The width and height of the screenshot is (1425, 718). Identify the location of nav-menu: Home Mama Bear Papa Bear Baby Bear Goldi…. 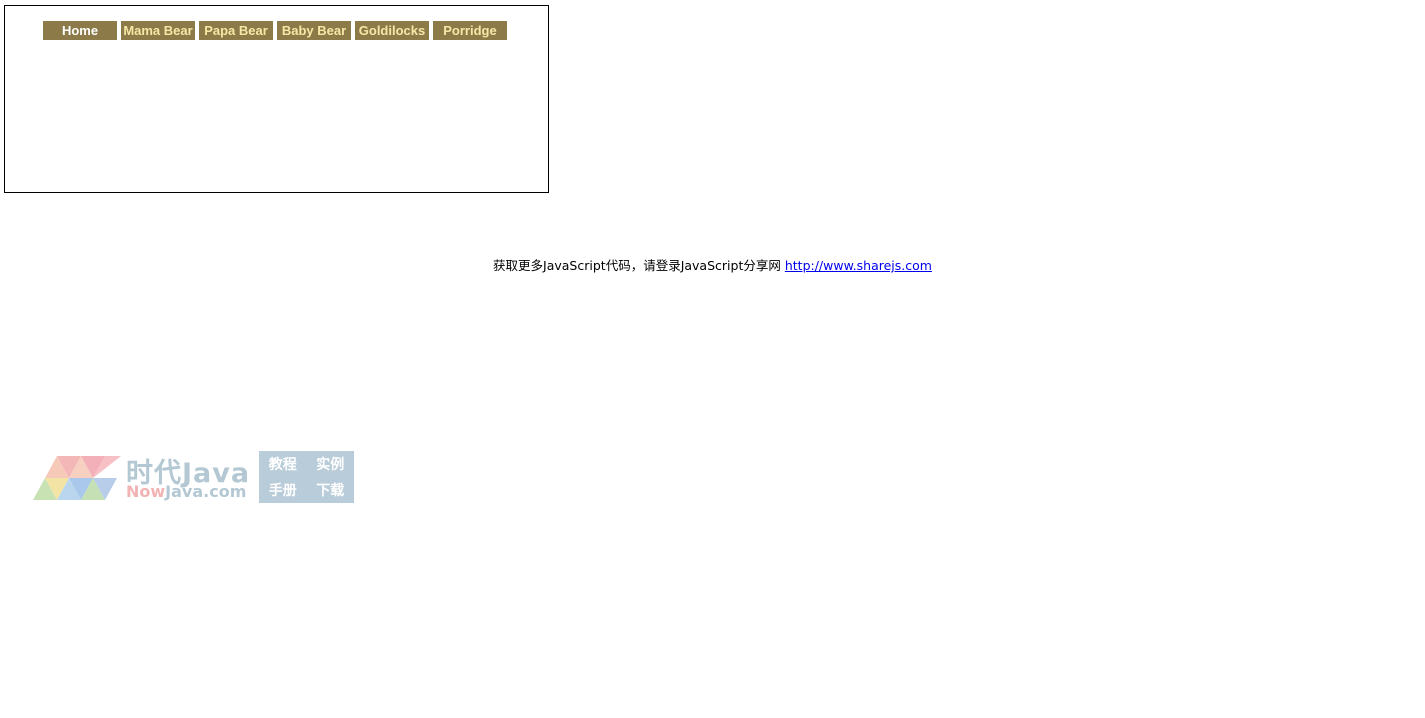
(275, 30).